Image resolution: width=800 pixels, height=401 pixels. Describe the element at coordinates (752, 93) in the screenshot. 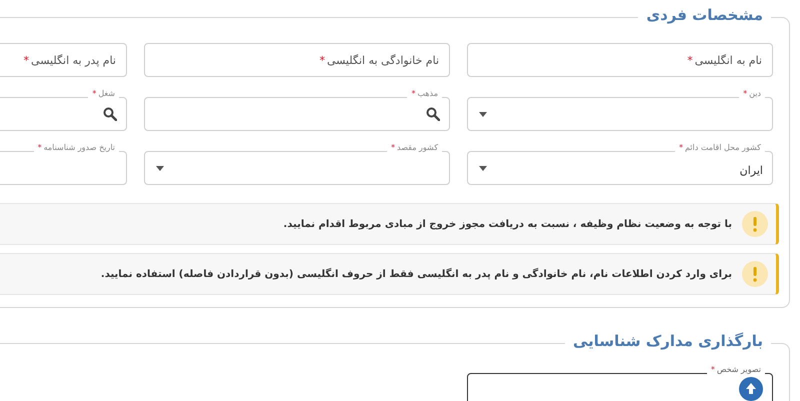

I see `field-label: دین *` at that location.